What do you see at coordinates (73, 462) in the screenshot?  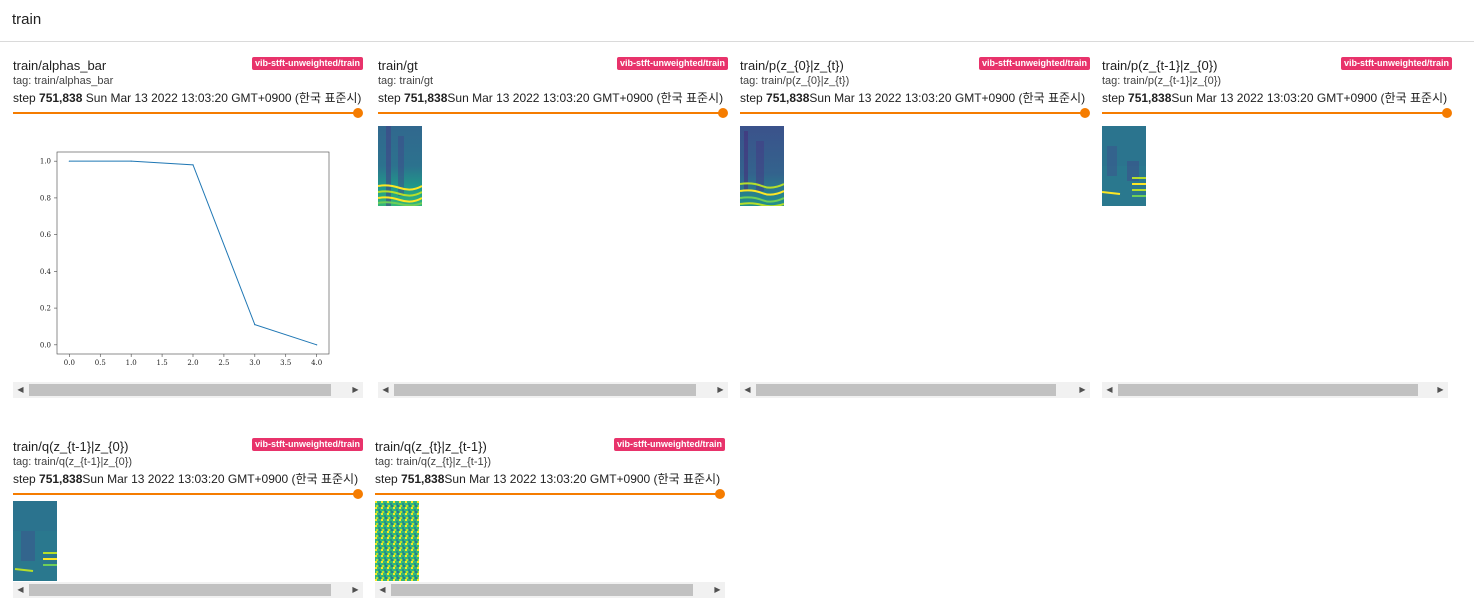 I see `tag-label: tag: train/q(z_{t-1}|z_{0})` at bounding box center [73, 462].